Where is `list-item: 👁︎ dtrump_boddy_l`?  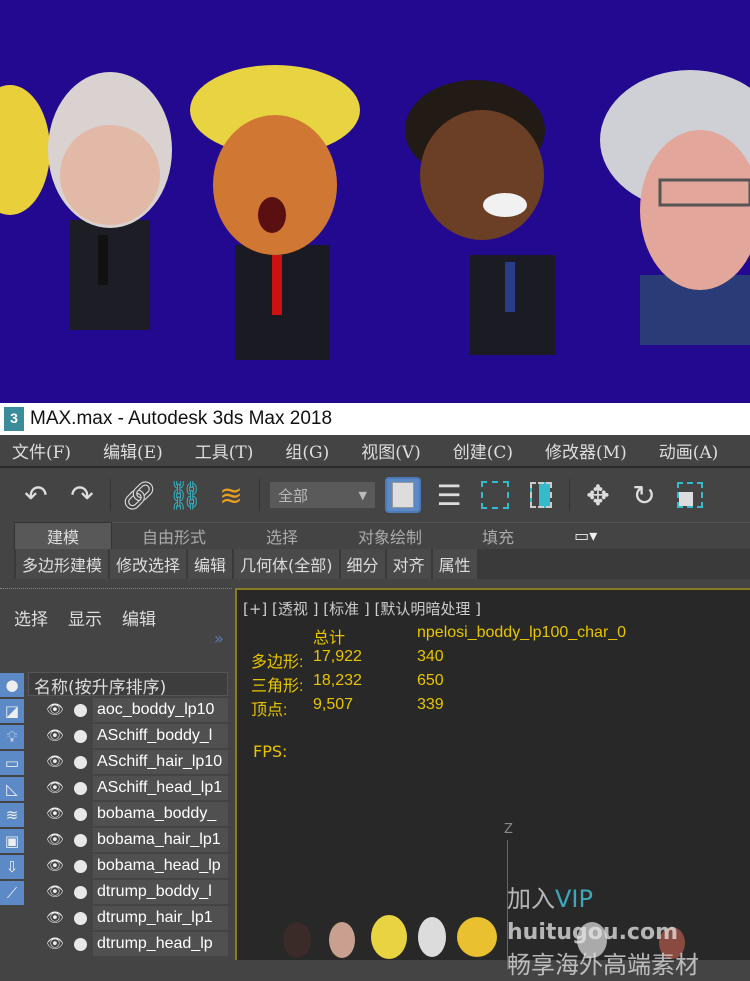 list-item: 👁︎ dtrump_boddy_l is located at coordinates (128, 892).